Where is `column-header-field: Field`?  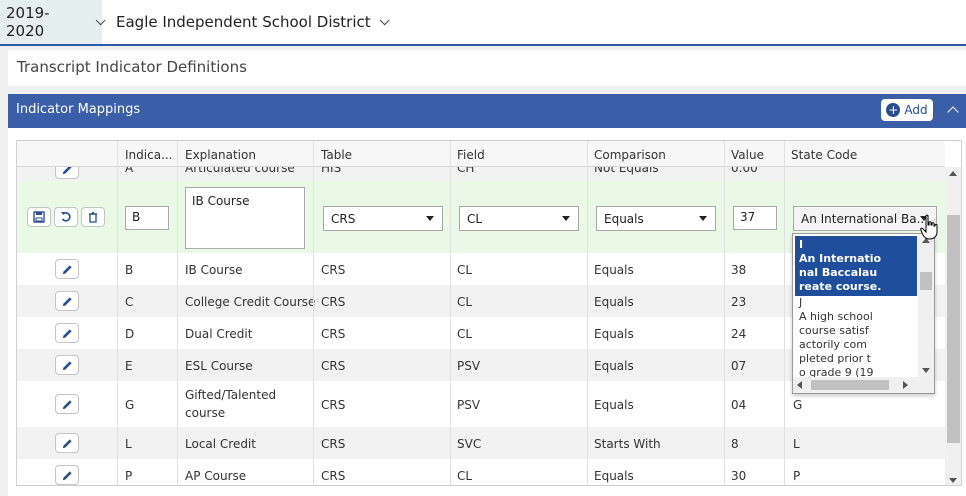
column-header-field: Field is located at coordinates (471, 155).